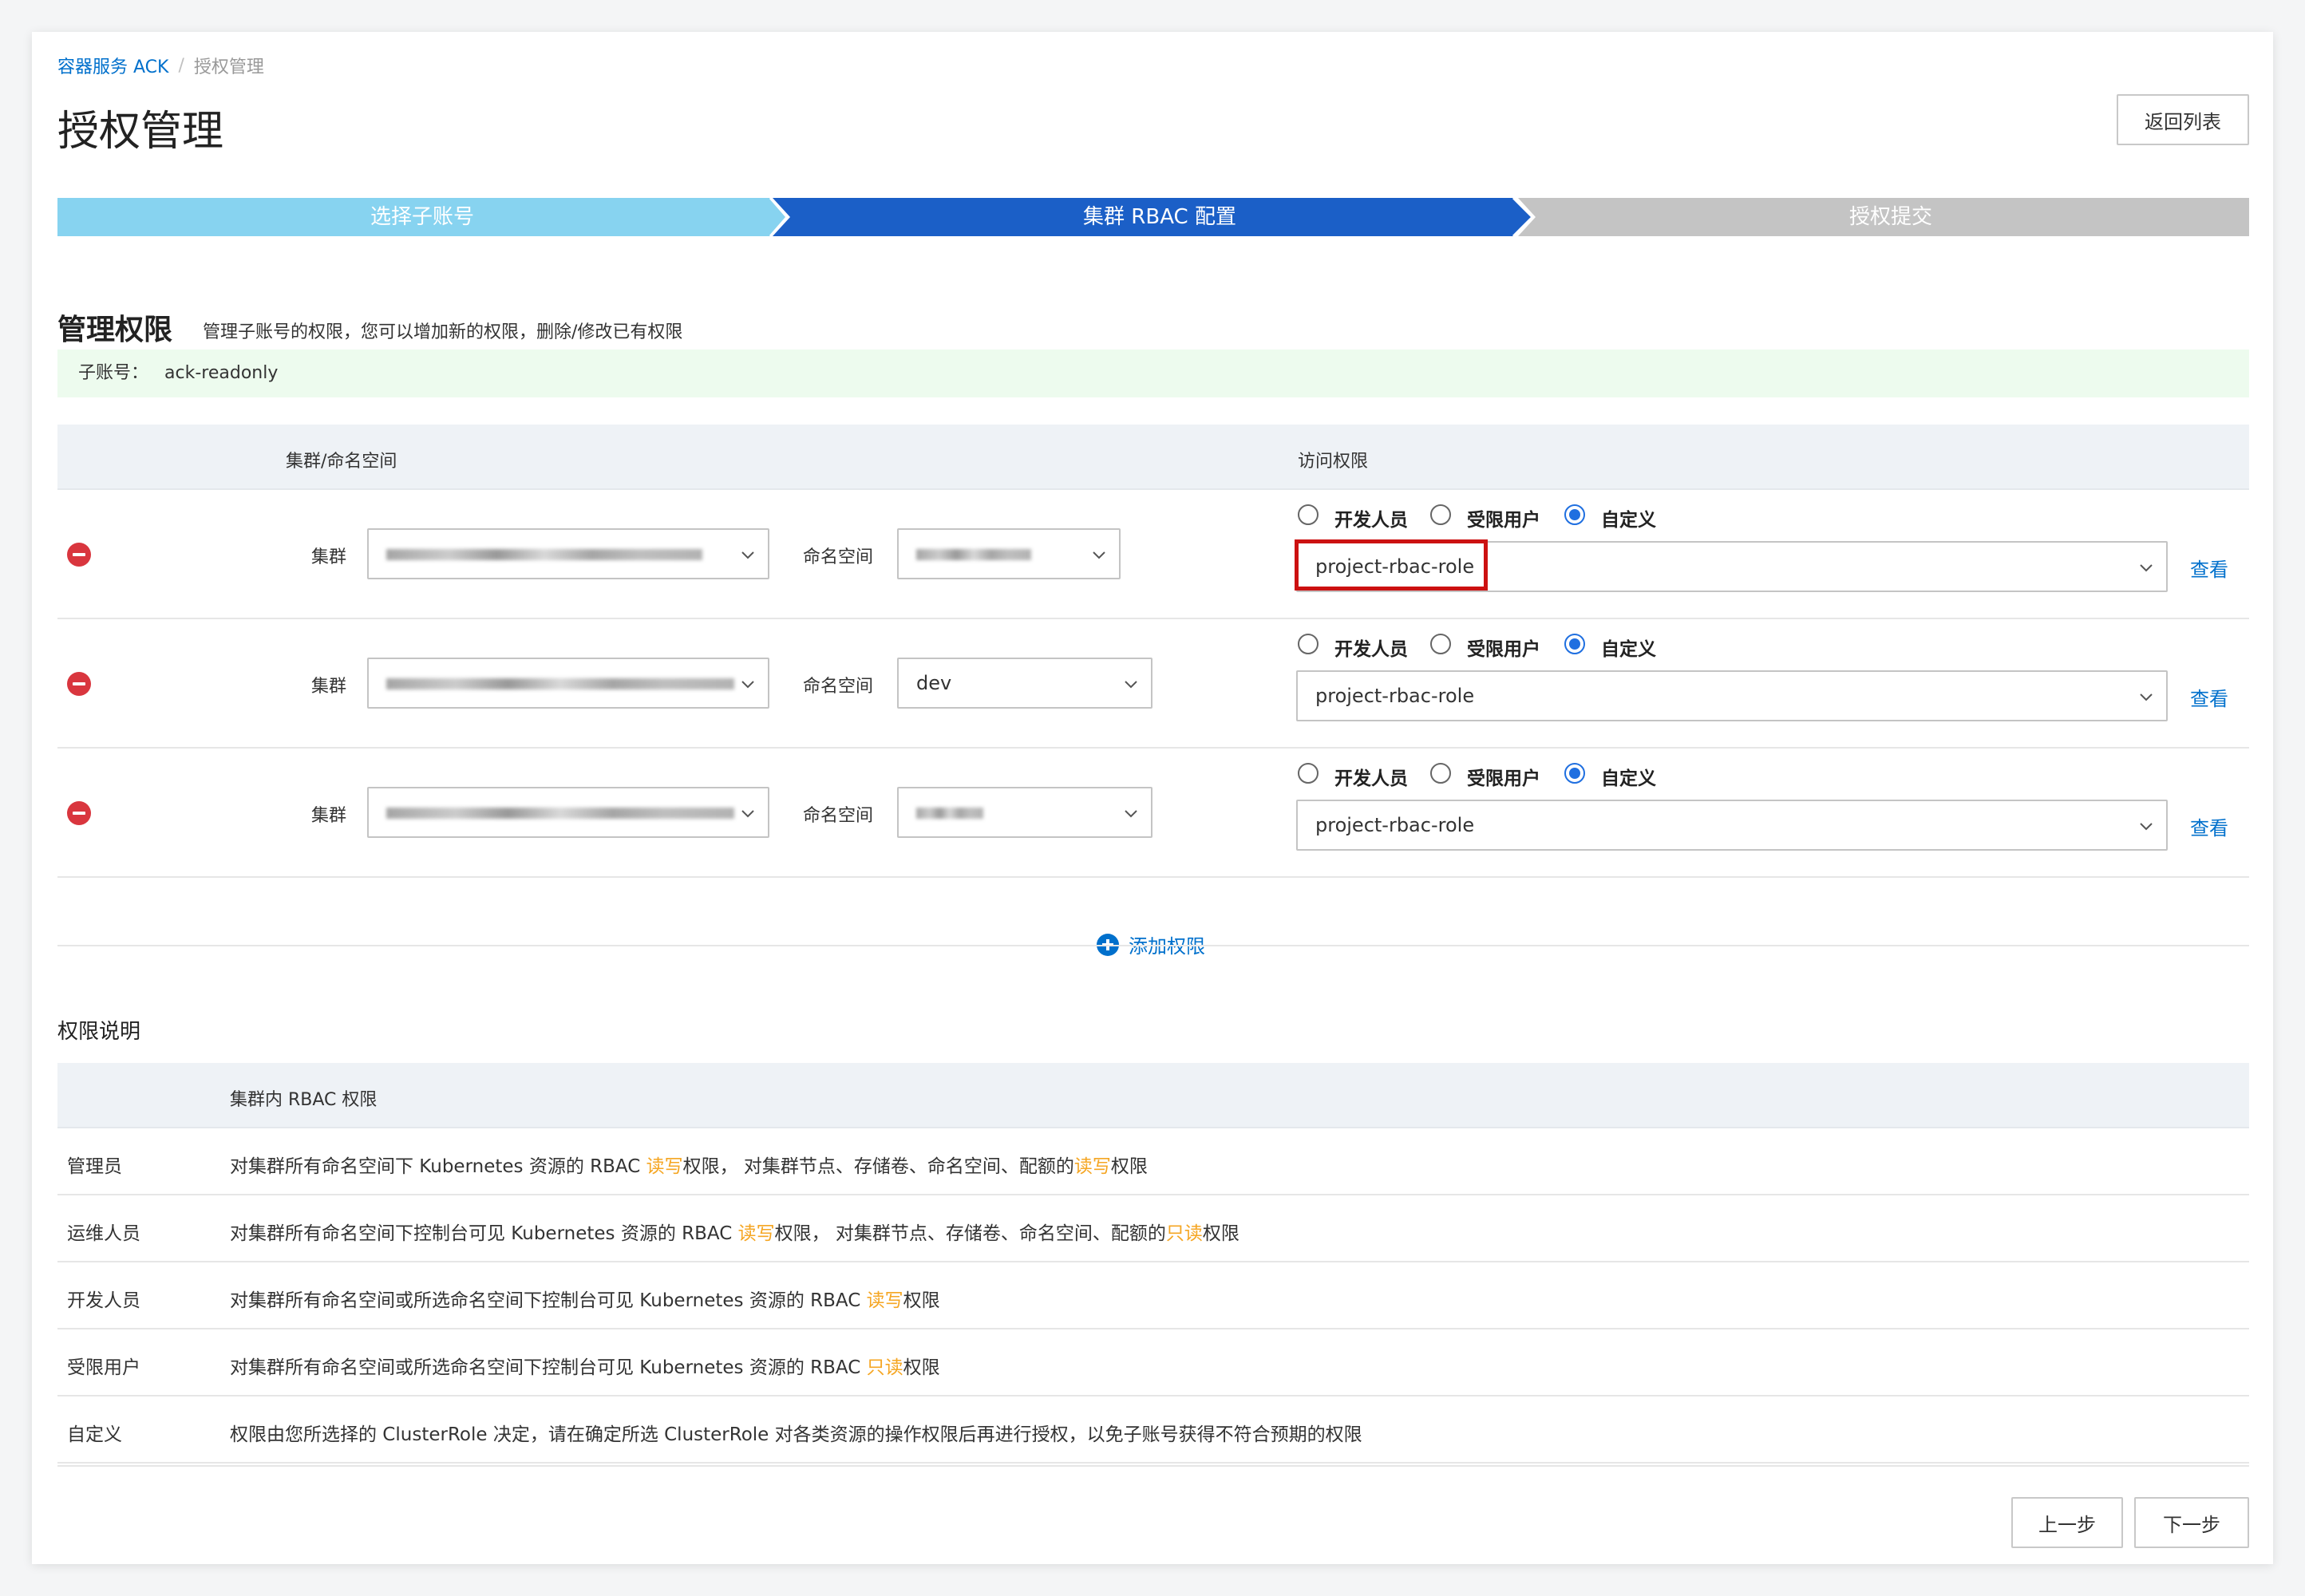 The image size is (2305, 1596). I want to click on permission-description-title: 权限说明, so click(99, 1032).